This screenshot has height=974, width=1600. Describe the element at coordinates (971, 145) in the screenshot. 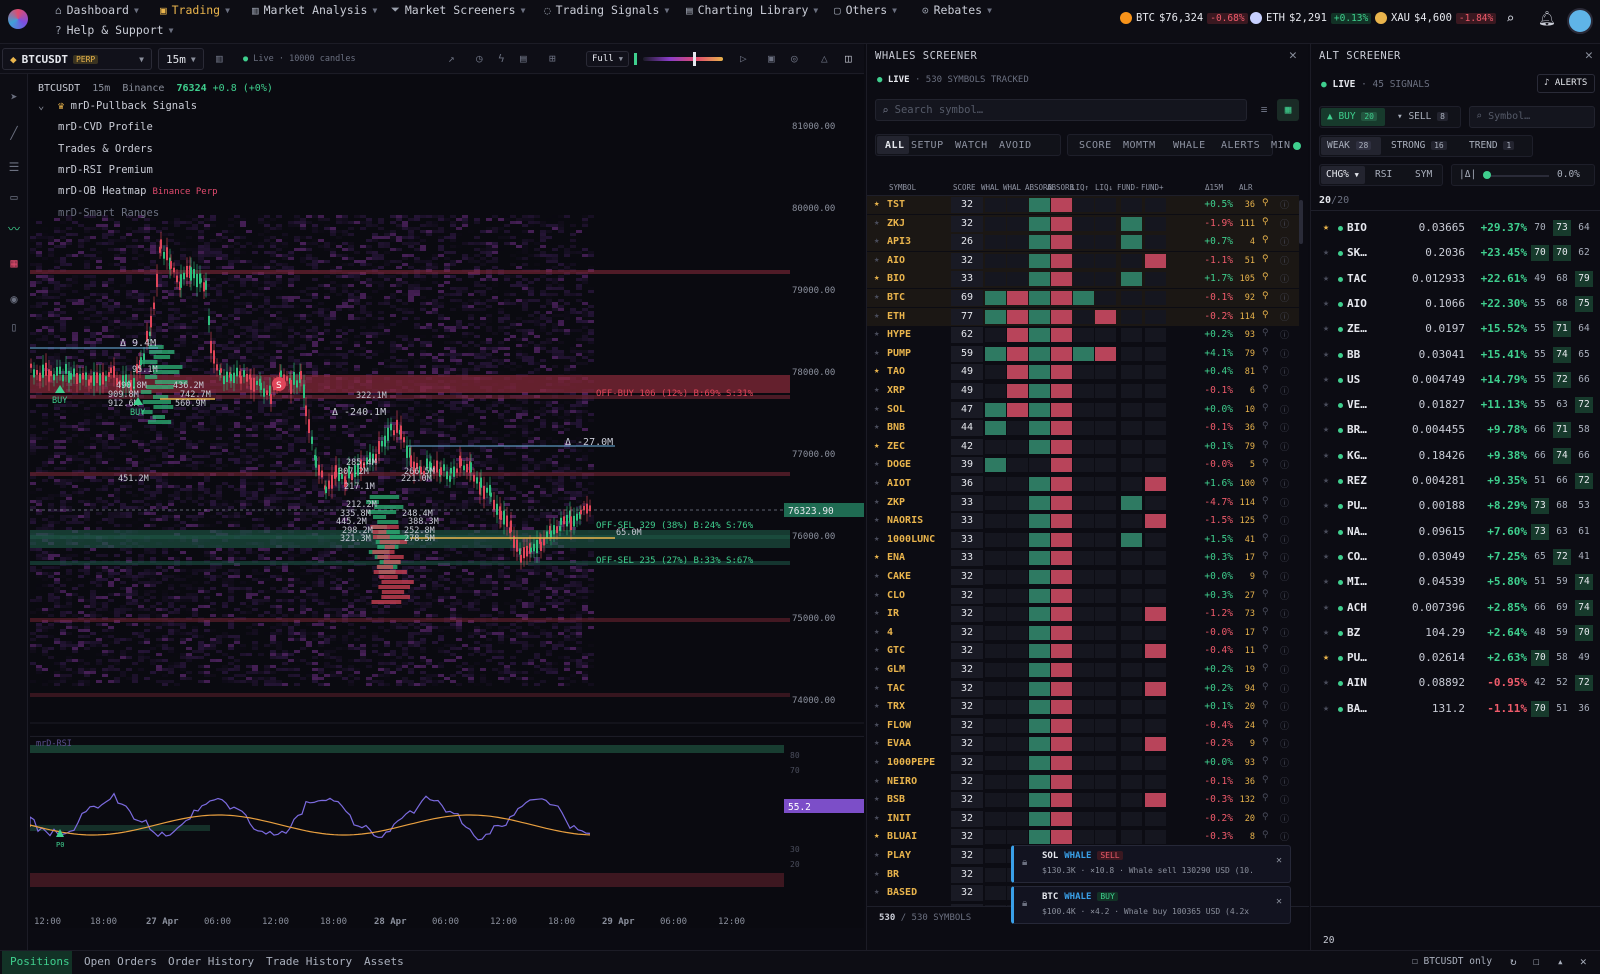

I see `filter-watch: WATCH` at that location.